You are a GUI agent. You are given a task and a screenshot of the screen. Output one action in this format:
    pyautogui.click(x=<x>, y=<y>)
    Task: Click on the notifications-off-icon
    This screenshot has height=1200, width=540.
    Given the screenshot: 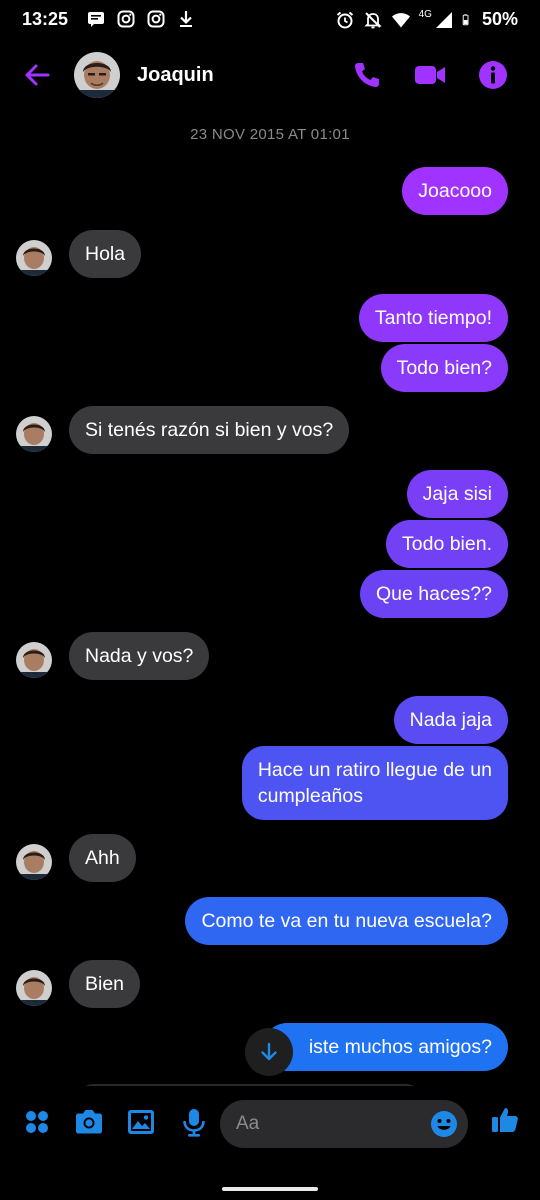 What is the action you would take?
    pyautogui.click(x=372, y=19)
    